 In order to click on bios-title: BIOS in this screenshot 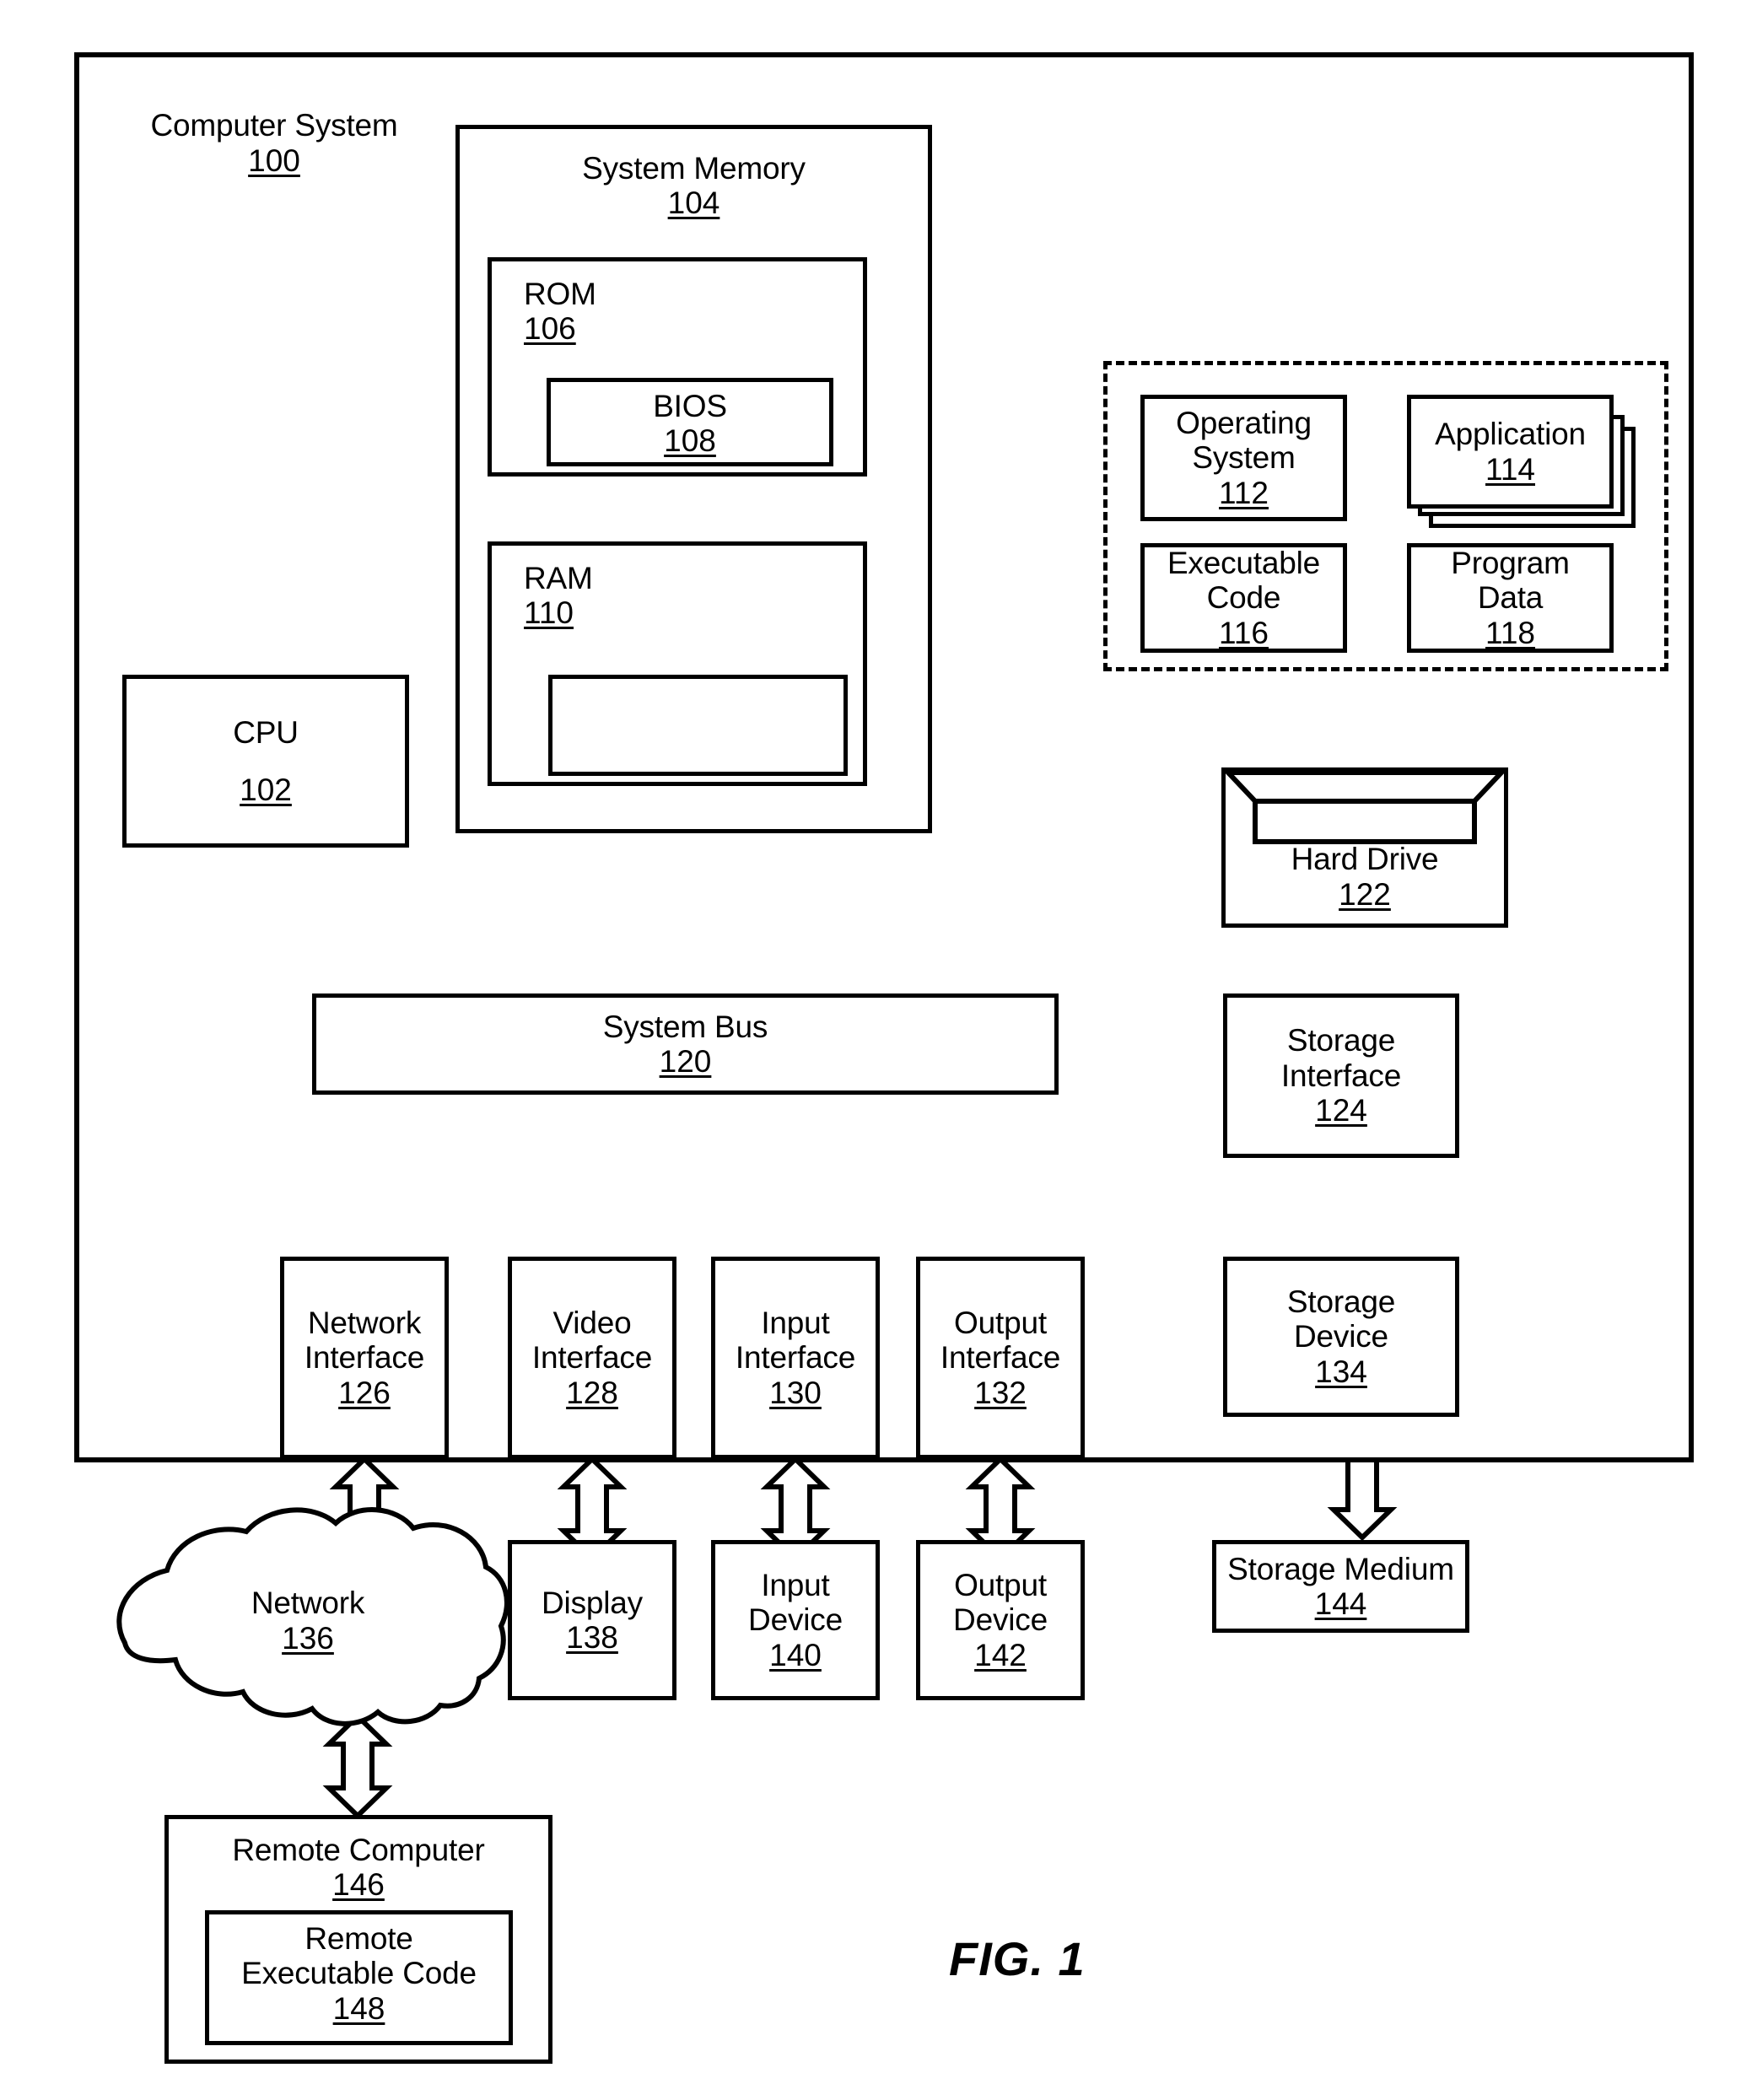, I will do `click(690, 406)`.